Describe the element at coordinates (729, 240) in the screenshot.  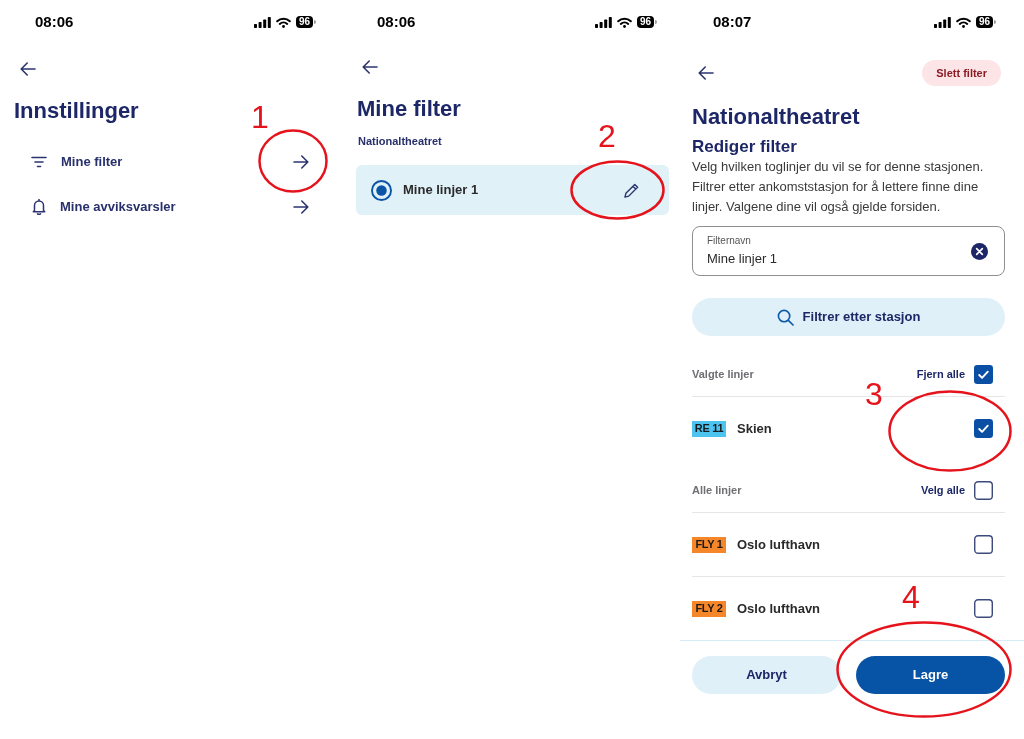
I see `field-label: Filternavn` at that location.